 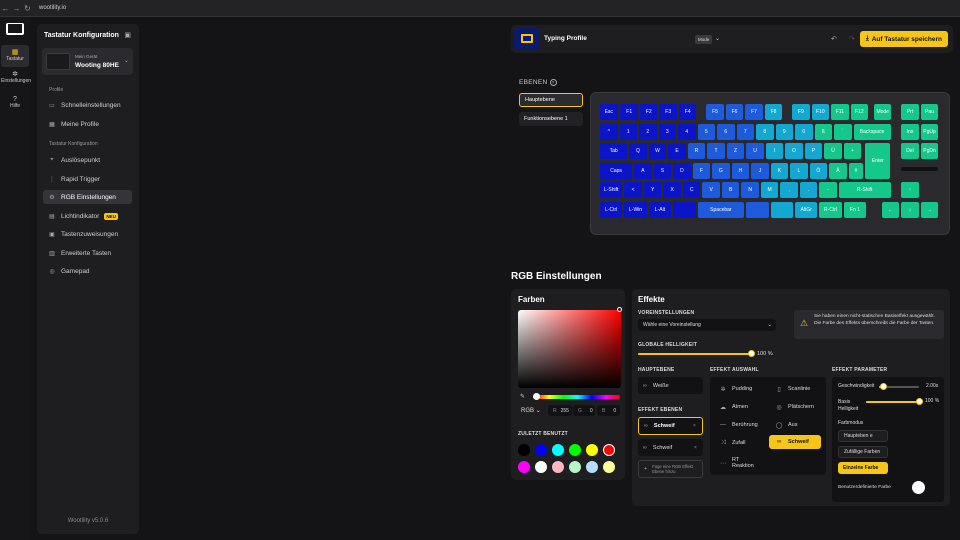 What do you see at coordinates (609, 112) in the screenshot?
I see `key-esc: Esc` at bounding box center [609, 112].